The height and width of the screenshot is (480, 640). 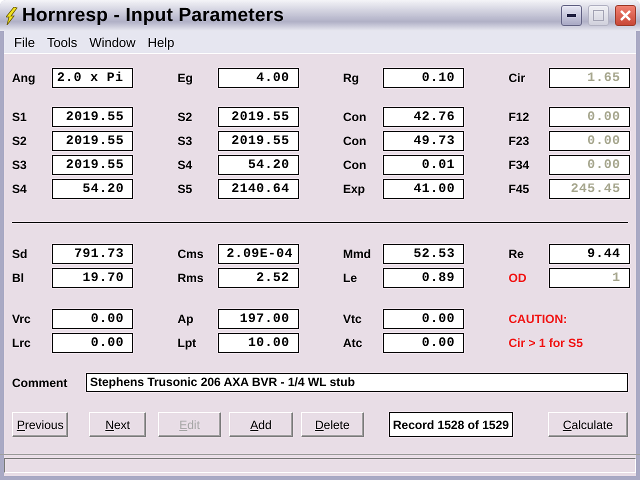 I want to click on field-label: Mmd, so click(x=357, y=254).